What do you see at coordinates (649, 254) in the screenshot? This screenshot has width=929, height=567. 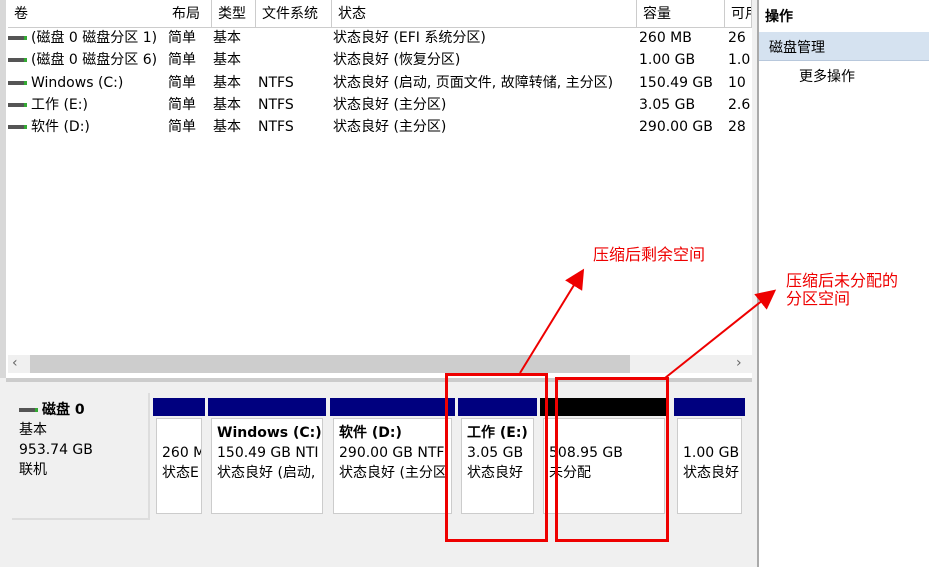 I see `note-remaining: 压缩后剩余空间` at bounding box center [649, 254].